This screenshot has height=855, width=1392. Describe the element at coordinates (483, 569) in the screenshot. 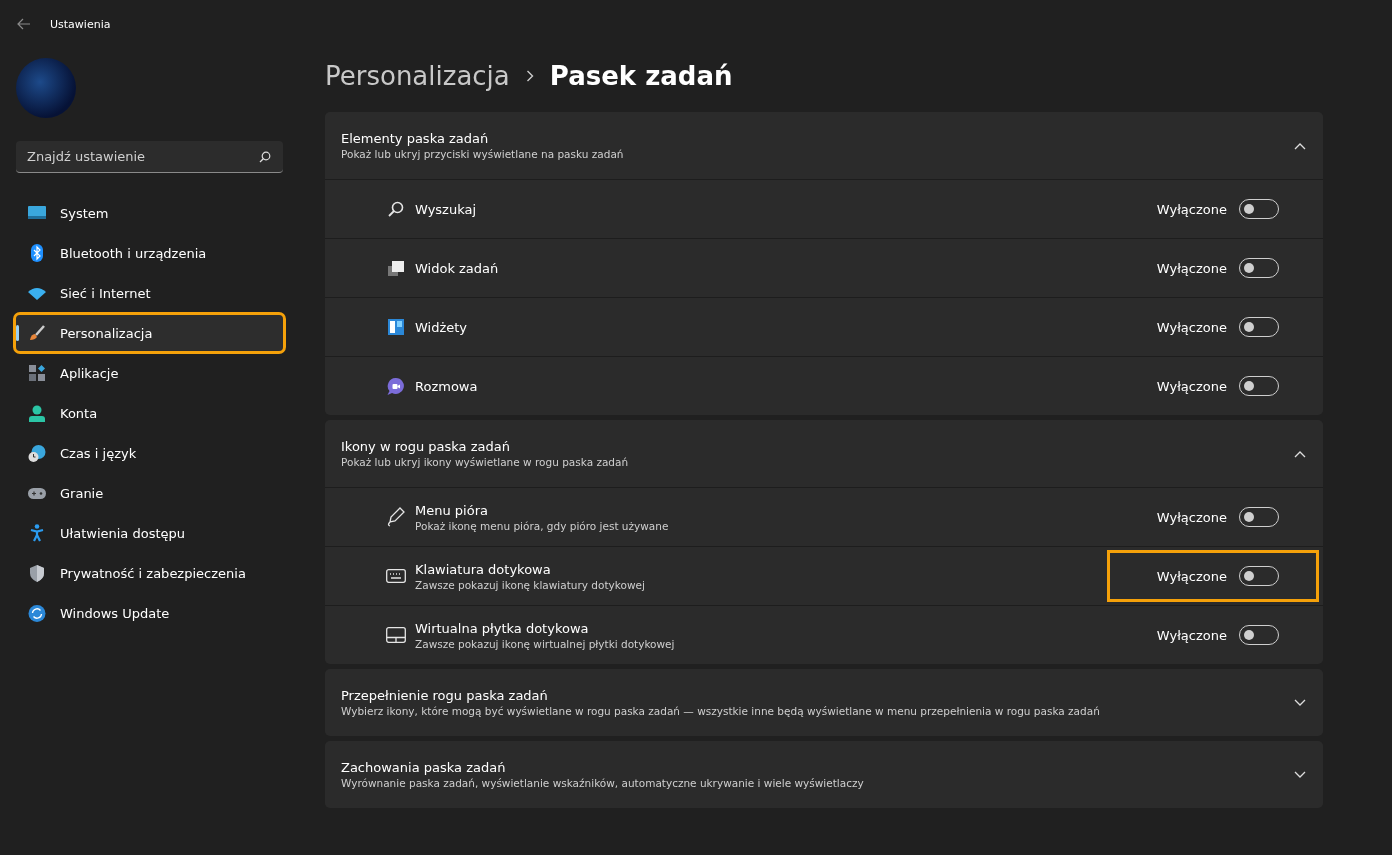

I see `setting-label: Klawiatura dotykowa` at that location.